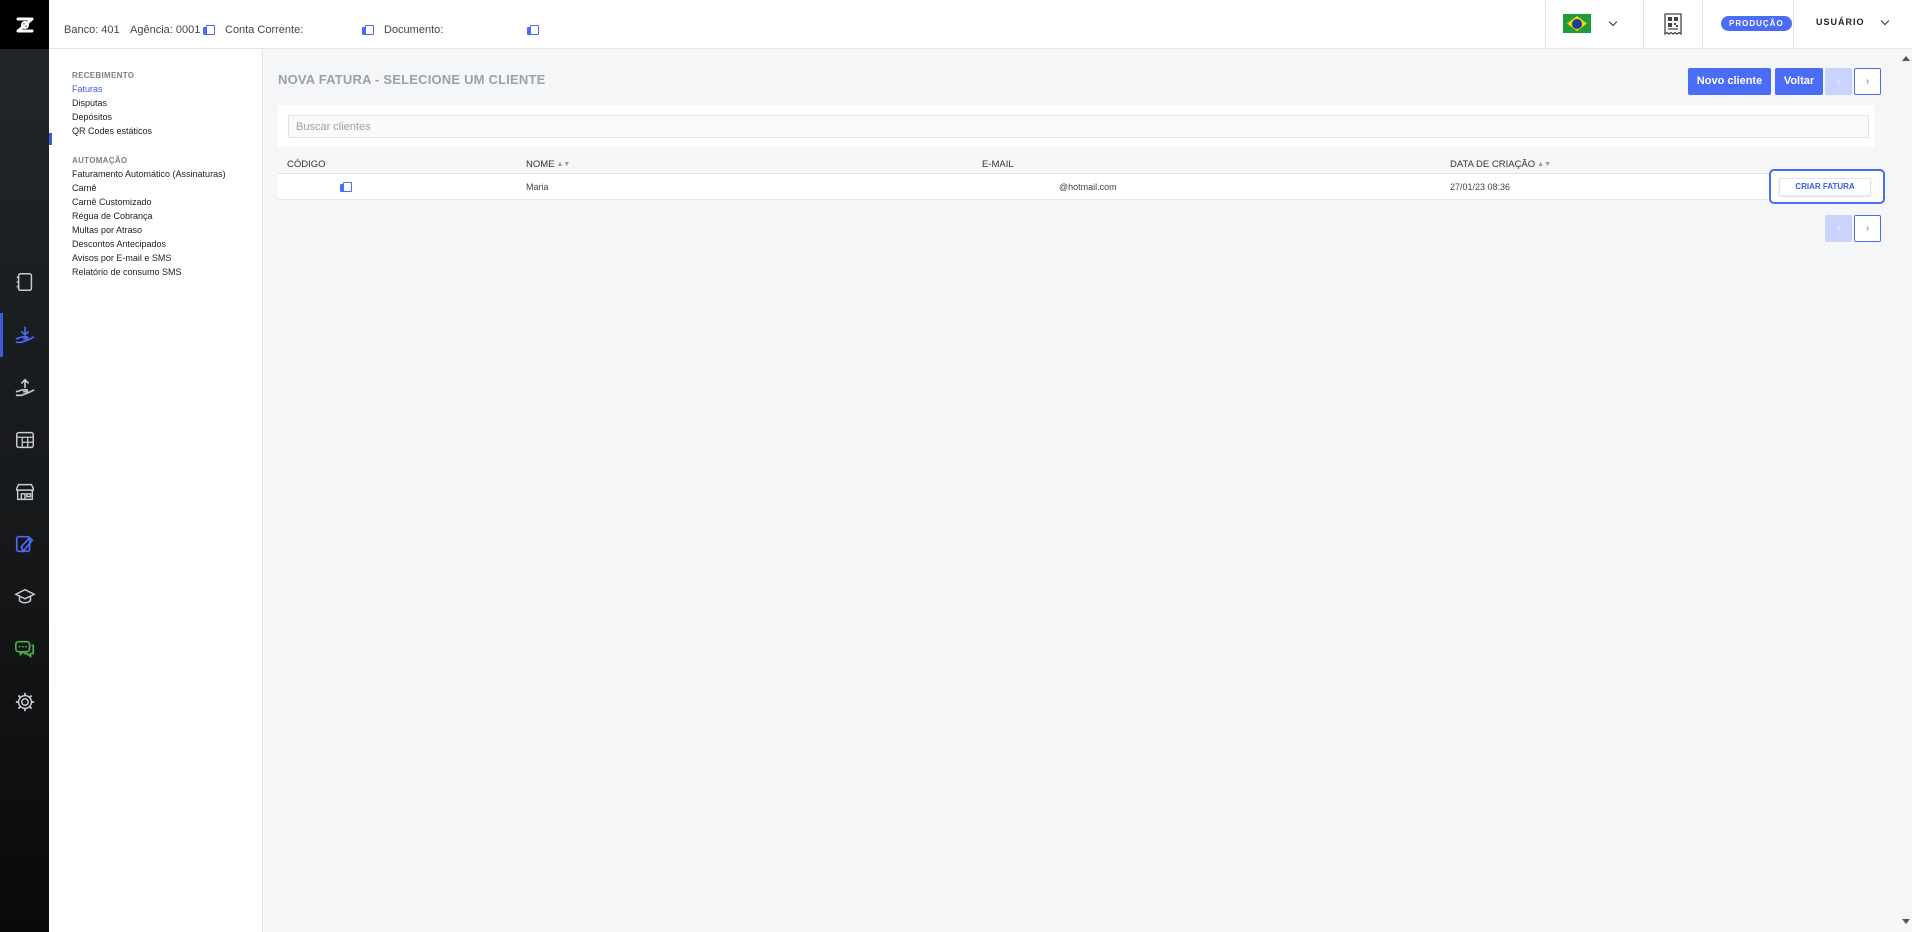  Describe the element at coordinates (112, 202) in the screenshot. I see `sidebar-item-carne-customizado: Carnê Customizado` at that location.